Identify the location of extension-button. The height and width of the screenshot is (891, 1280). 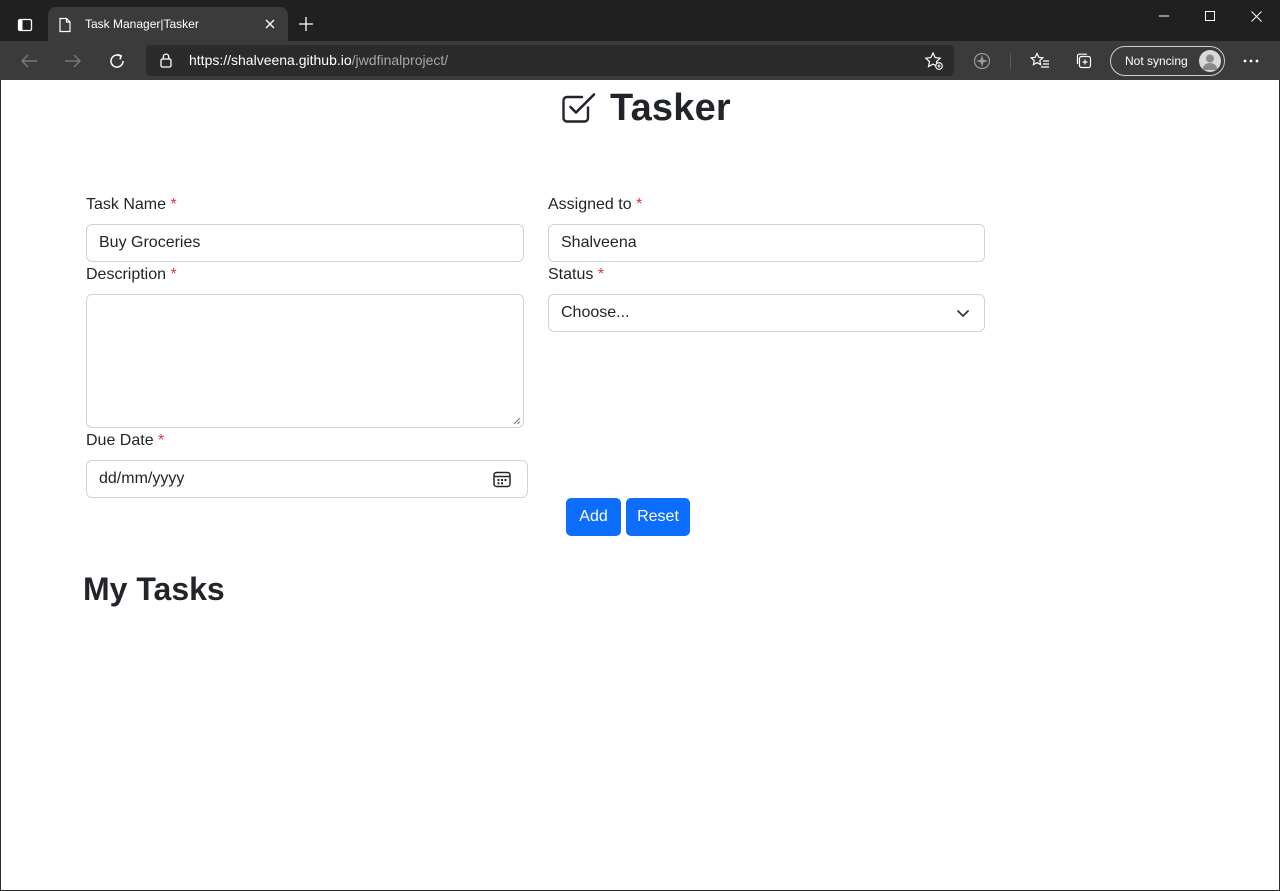
(982, 61).